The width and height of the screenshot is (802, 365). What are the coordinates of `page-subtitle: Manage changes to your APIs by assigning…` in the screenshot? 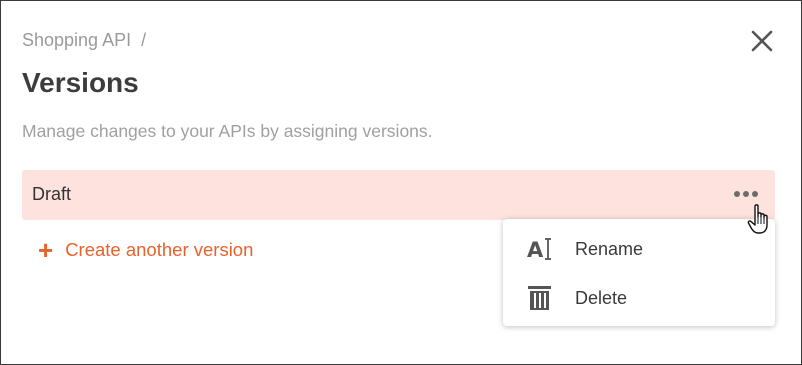 It's located at (227, 131).